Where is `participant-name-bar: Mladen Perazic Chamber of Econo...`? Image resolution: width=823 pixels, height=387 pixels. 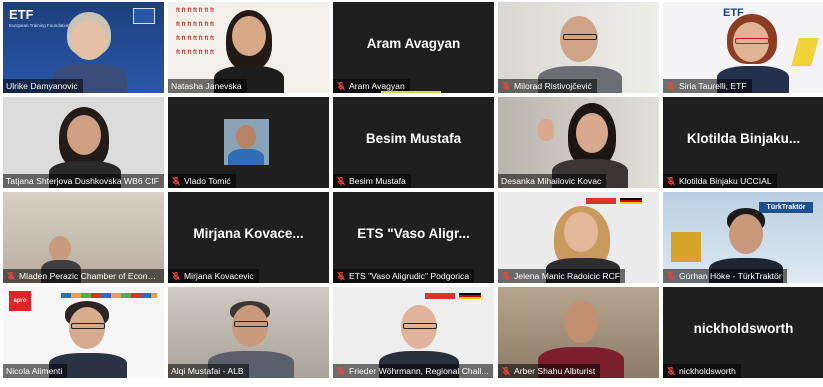
participant-name-bar: Mladen Perazic Chamber of Econo... is located at coordinates (83, 276).